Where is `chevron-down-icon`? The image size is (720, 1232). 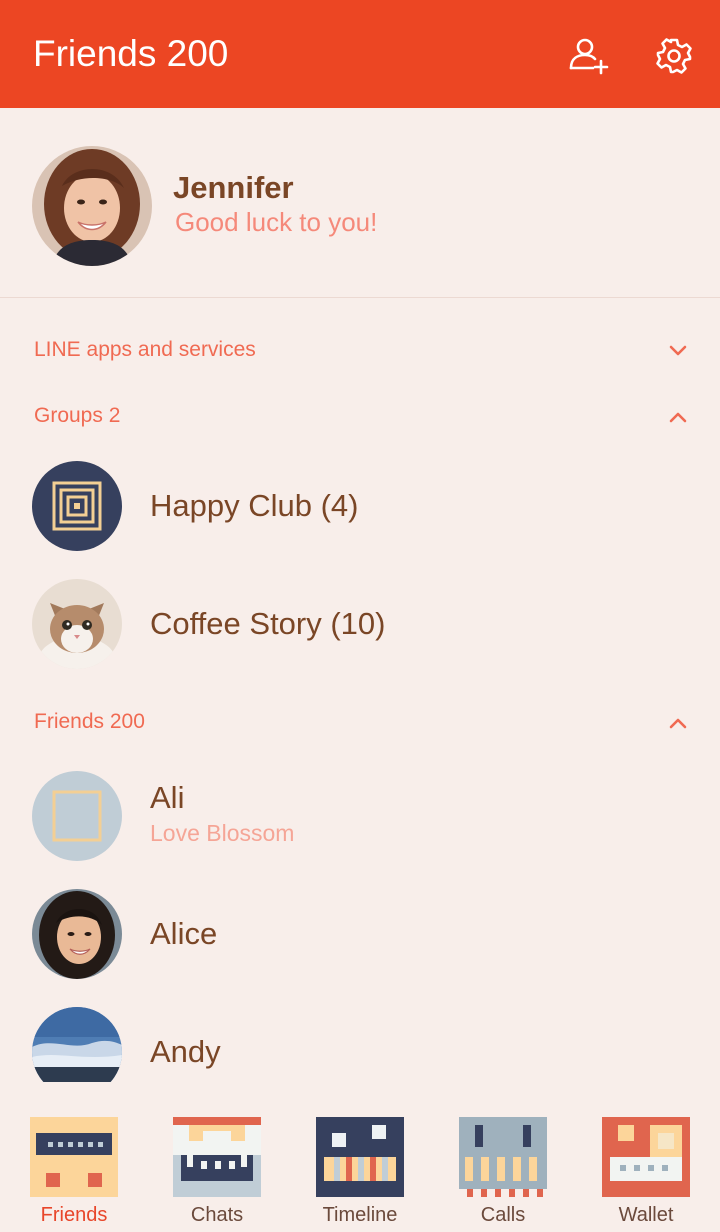
chevron-down-icon is located at coordinates (678, 351).